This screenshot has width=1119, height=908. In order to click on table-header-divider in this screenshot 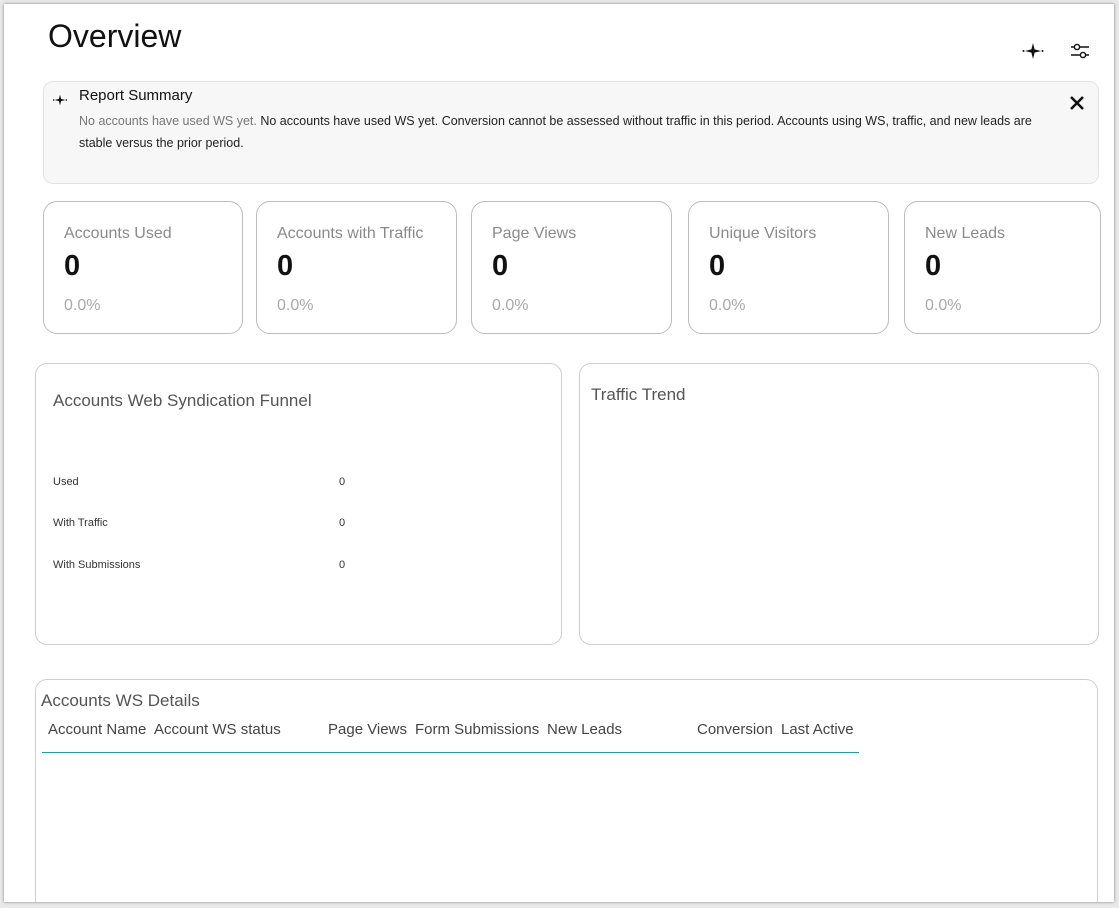, I will do `click(450, 752)`.